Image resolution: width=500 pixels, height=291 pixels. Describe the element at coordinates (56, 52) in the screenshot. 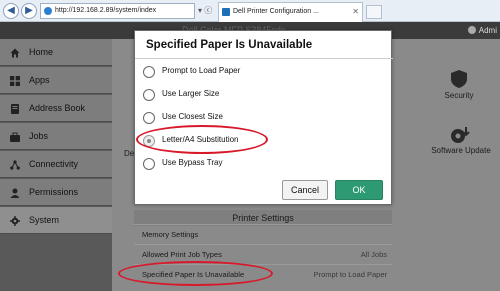

I see `sidebar-item-home: Home` at that location.